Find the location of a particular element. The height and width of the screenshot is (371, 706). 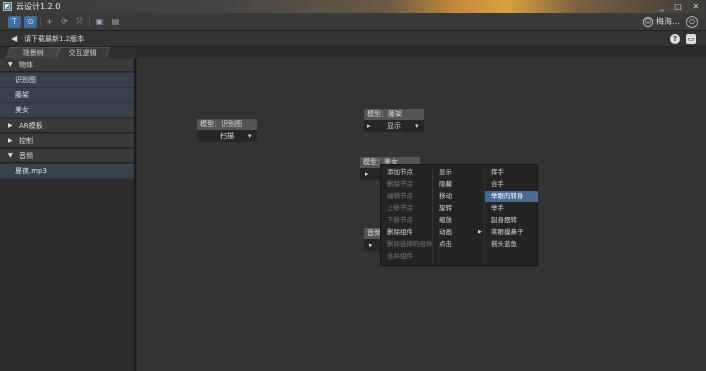

menu-item-edit-node: 编辑节点 is located at coordinates (397, 196).